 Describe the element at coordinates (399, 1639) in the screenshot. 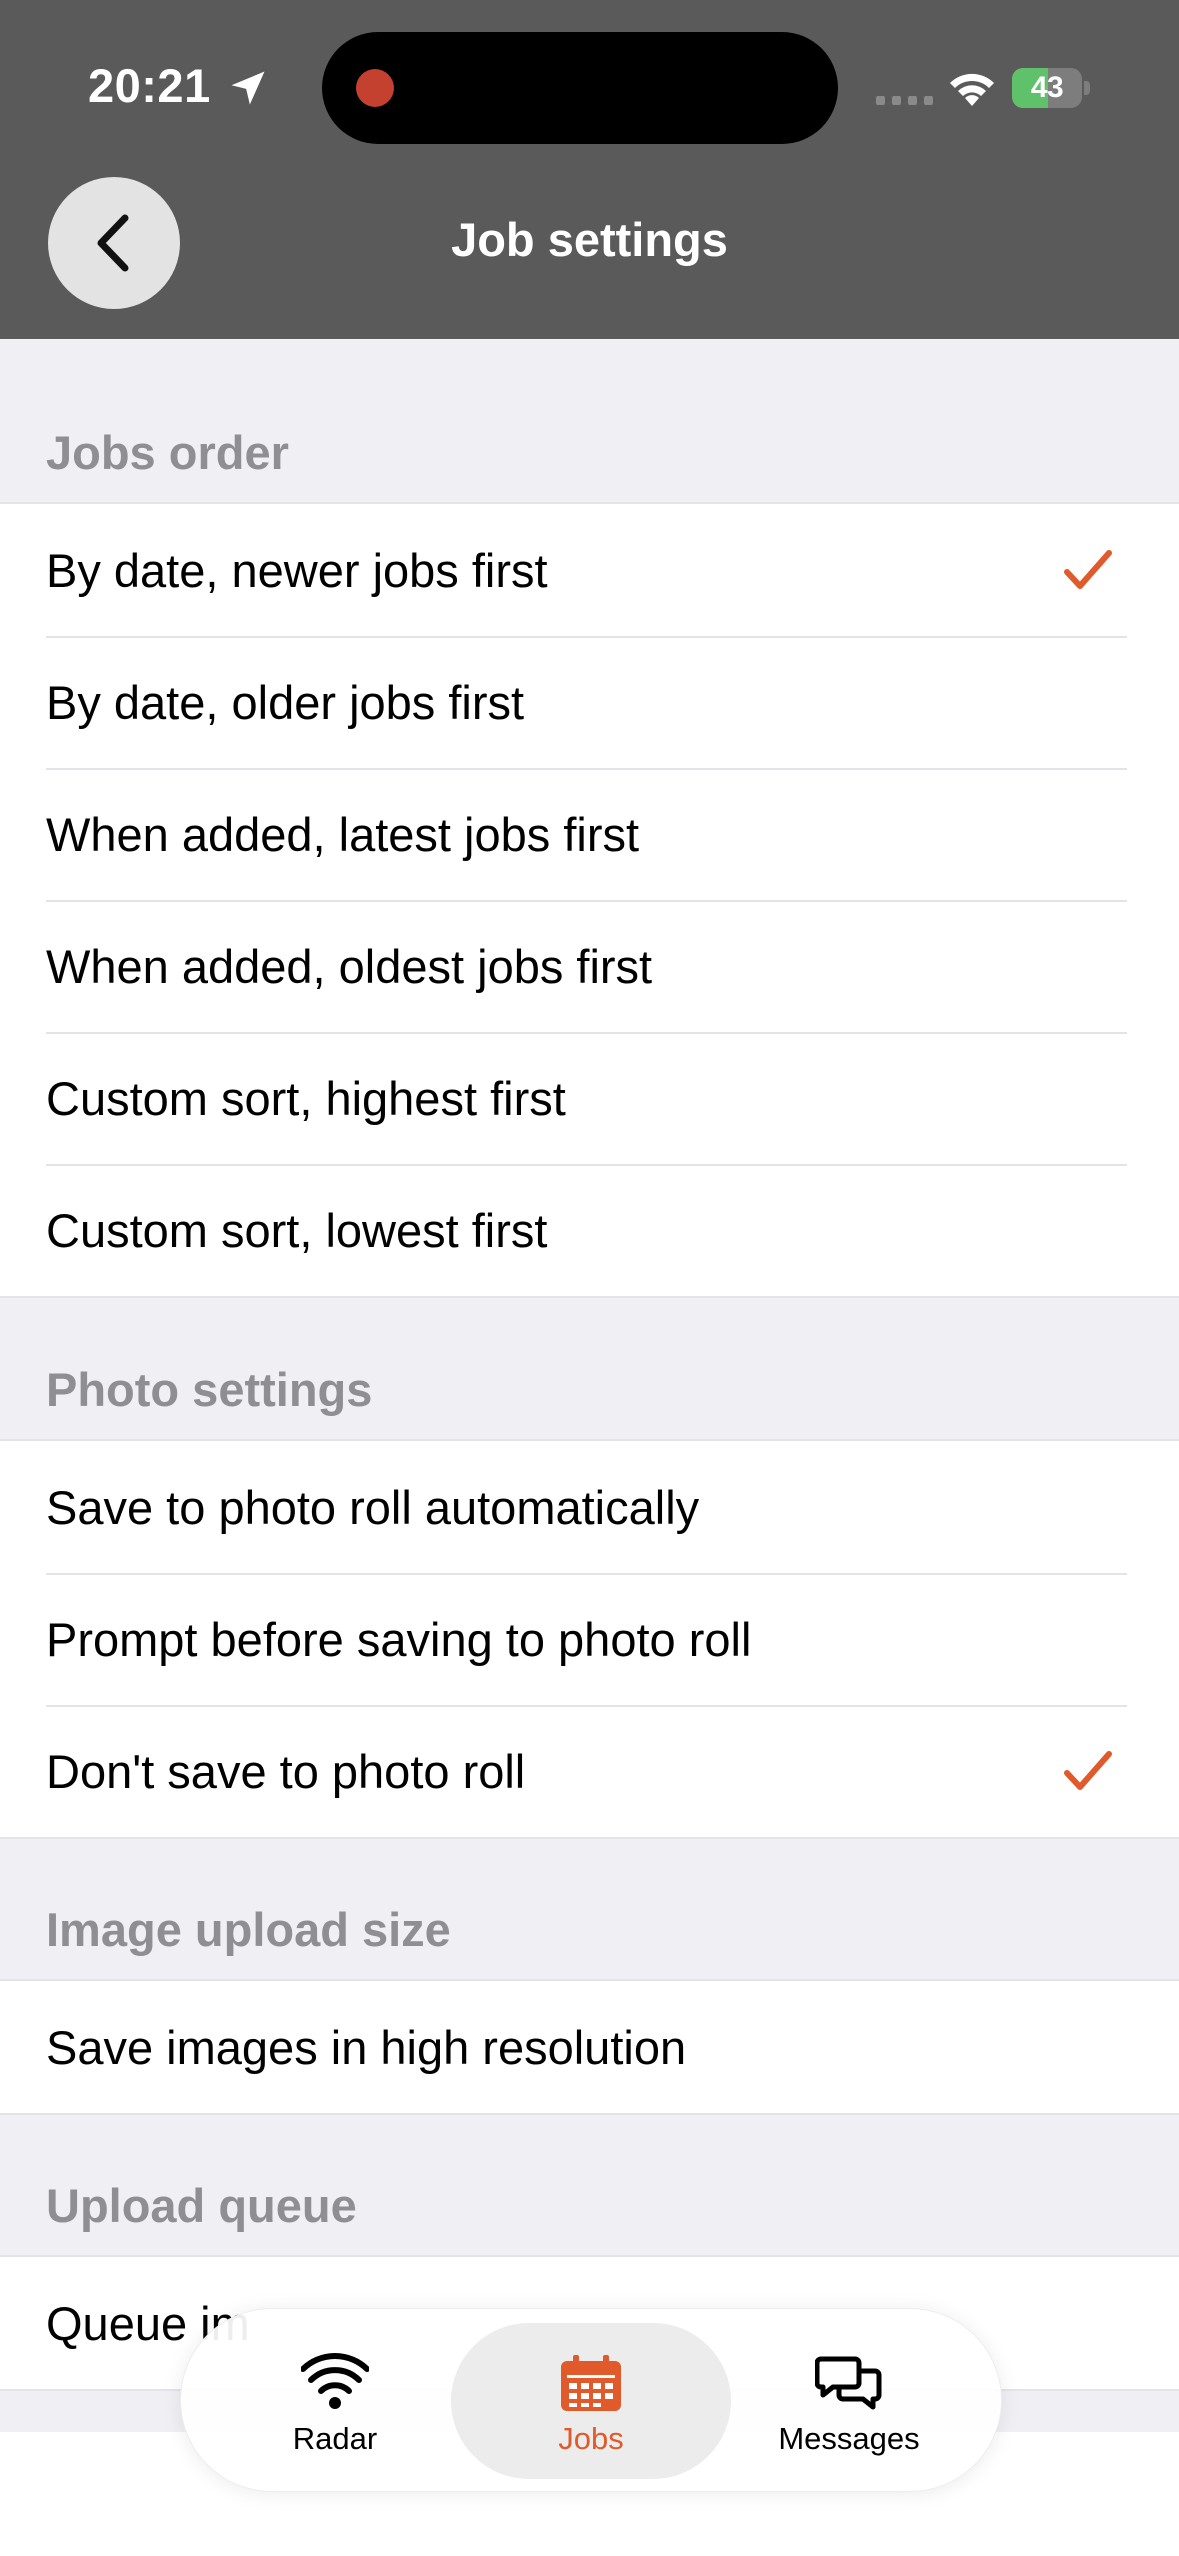

I see `option-label: Prompt before saving to photo roll` at that location.